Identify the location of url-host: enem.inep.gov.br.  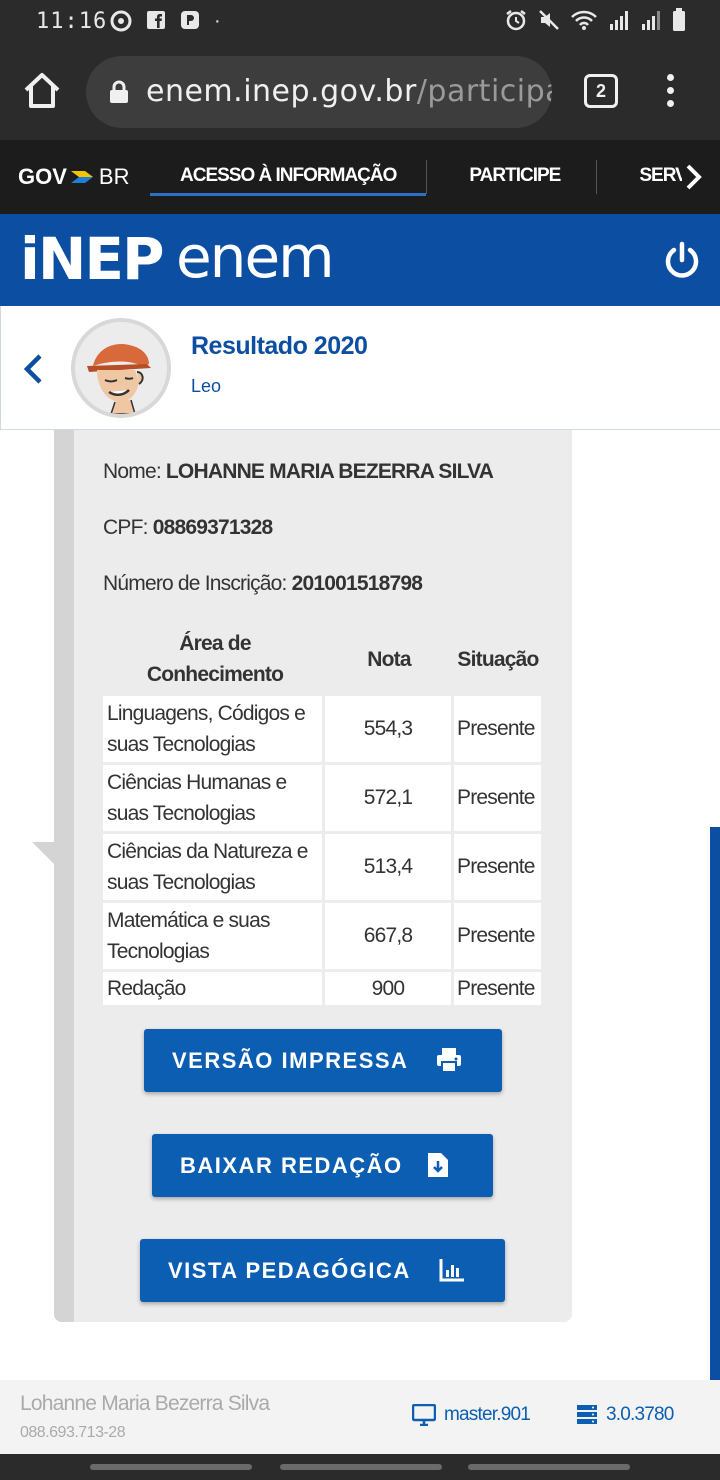
(281, 91).